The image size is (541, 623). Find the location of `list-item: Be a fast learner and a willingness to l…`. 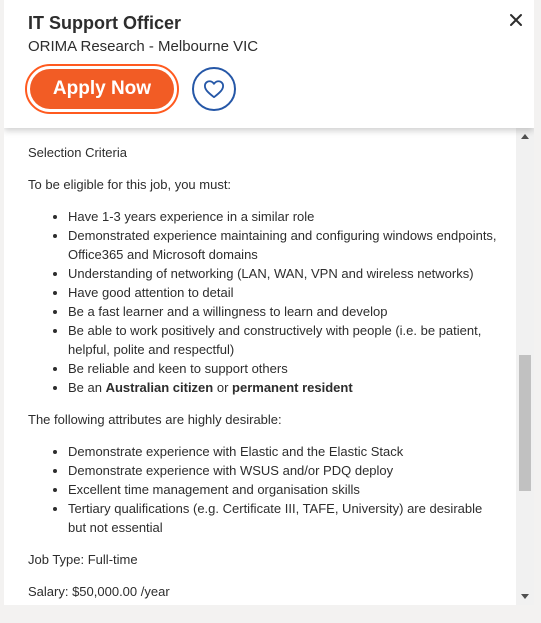

list-item: Be a fast learner and a willingness to l… is located at coordinates (285, 311).